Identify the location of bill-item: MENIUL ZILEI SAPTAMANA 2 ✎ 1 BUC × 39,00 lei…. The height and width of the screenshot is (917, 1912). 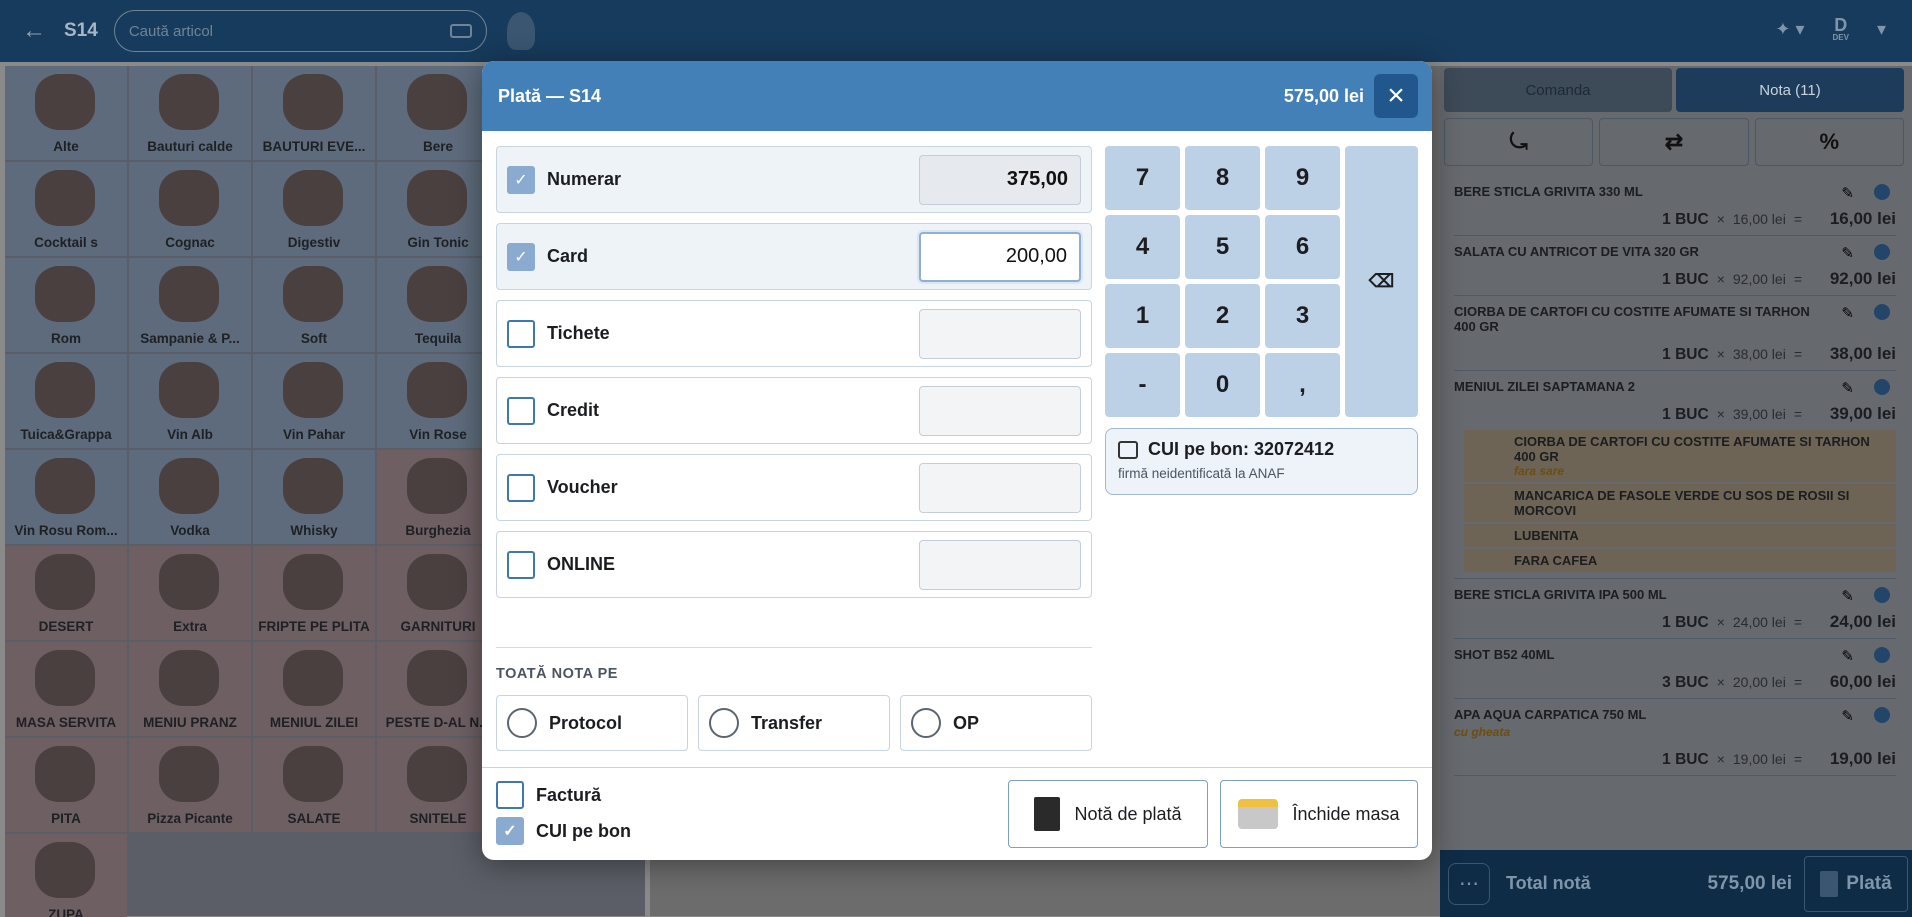
(1675, 475).